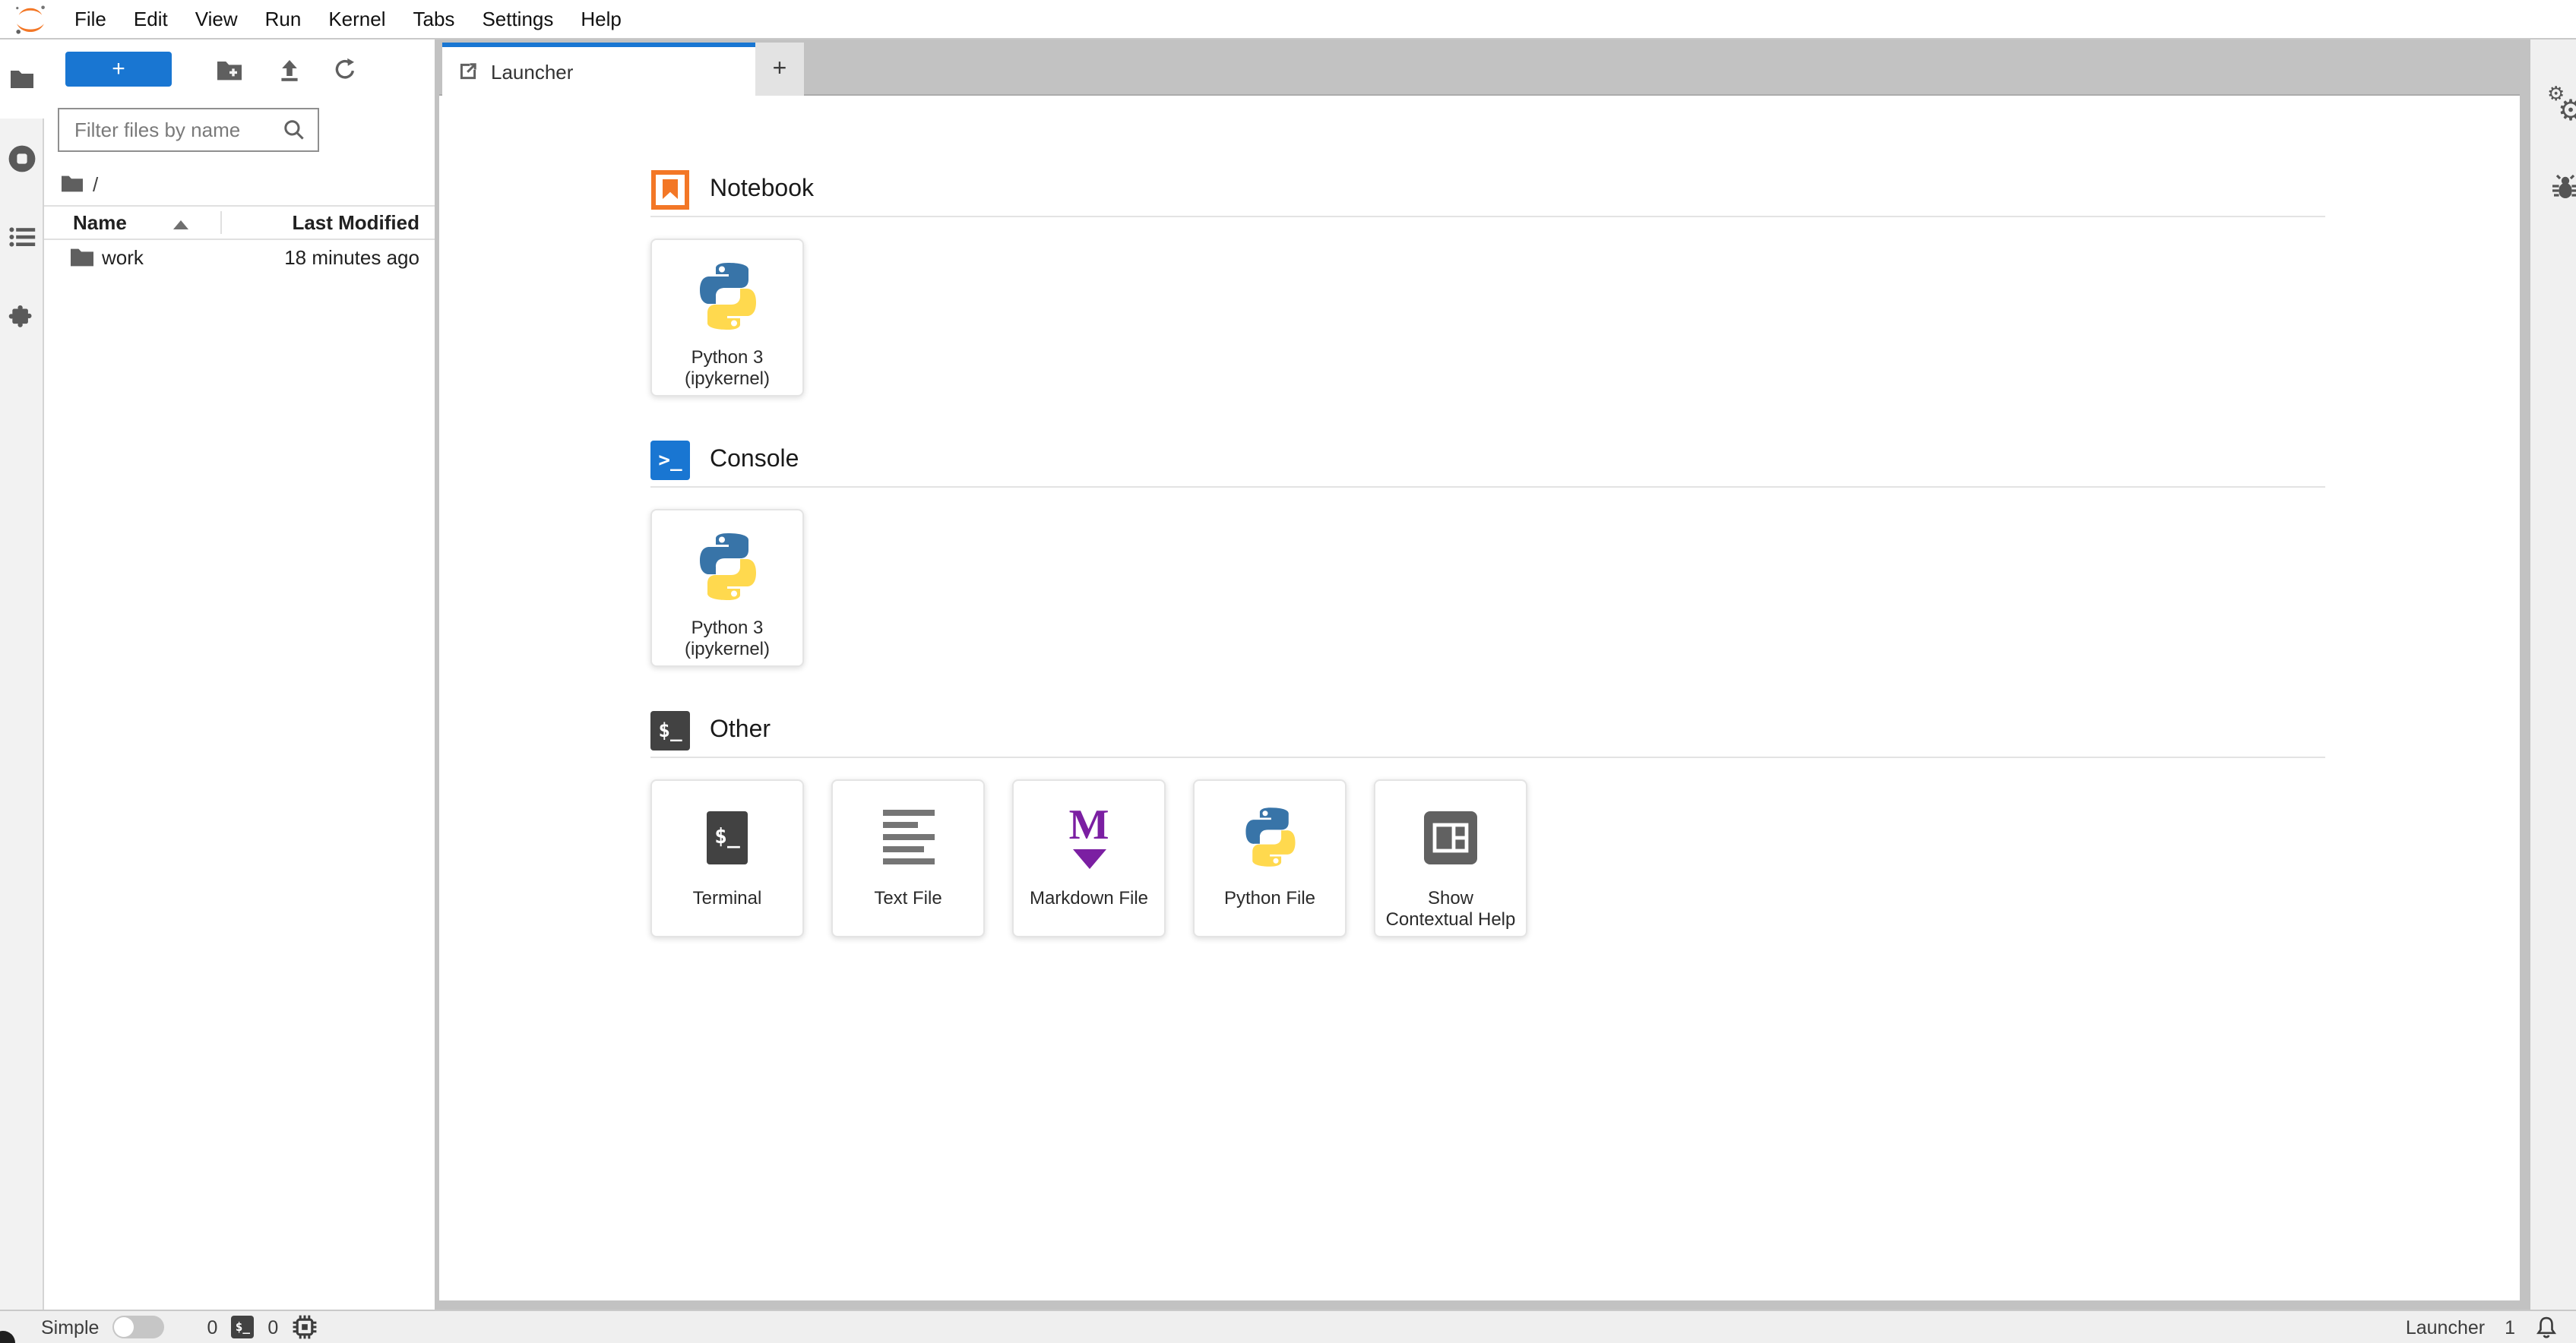  What do you see at coordinates (532, 71) in the screenshot?
I see `tab-launcher-label: Launcher` at bounding box center [532, 71].